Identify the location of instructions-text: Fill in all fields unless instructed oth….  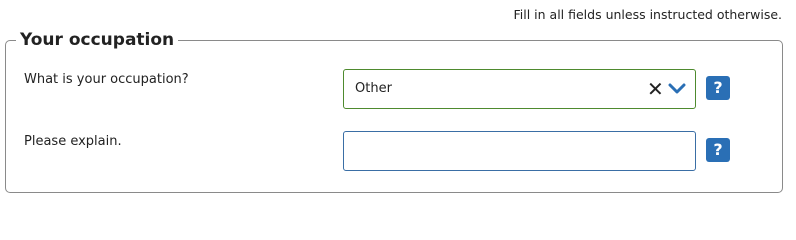
(648, 14).